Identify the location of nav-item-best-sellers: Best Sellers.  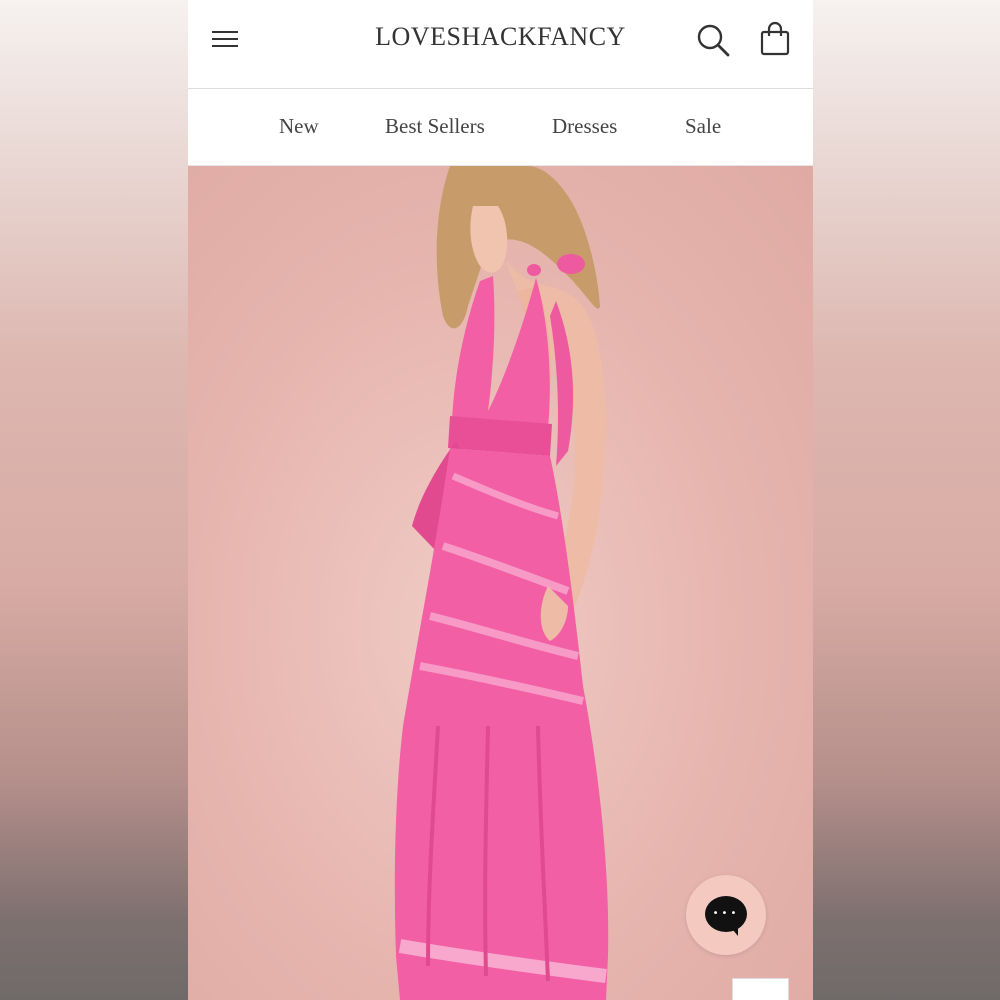
(435, 126).